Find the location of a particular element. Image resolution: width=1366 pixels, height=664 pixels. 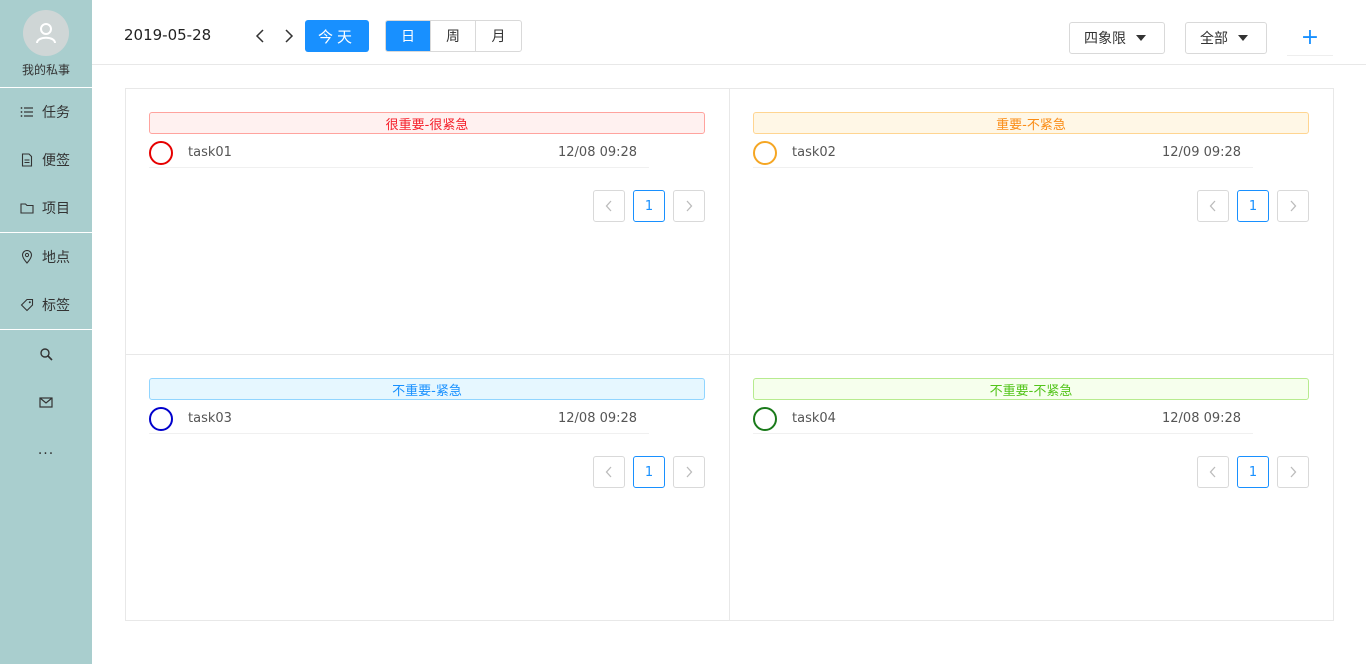

toolbar: 2019-05-28 今天 日 周 月 四象限 全部 + is located at coordinates (729, 32).